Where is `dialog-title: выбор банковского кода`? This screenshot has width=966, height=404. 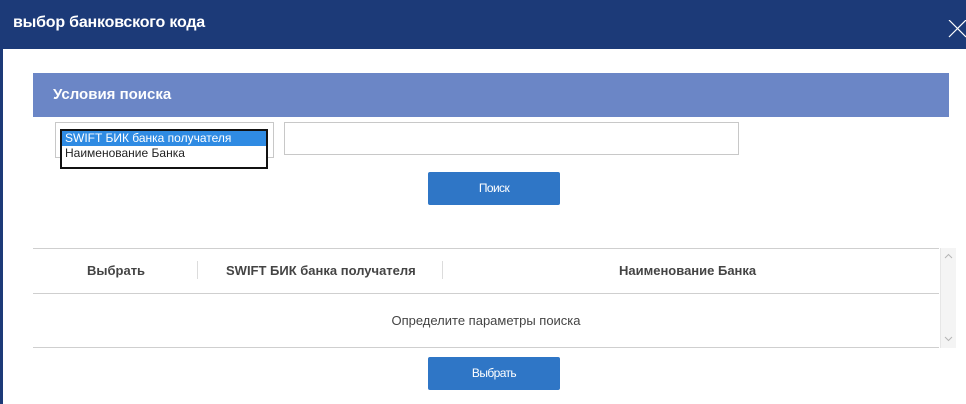
dialog-title: выбор банковского кода is located at coordinates (109, 22).